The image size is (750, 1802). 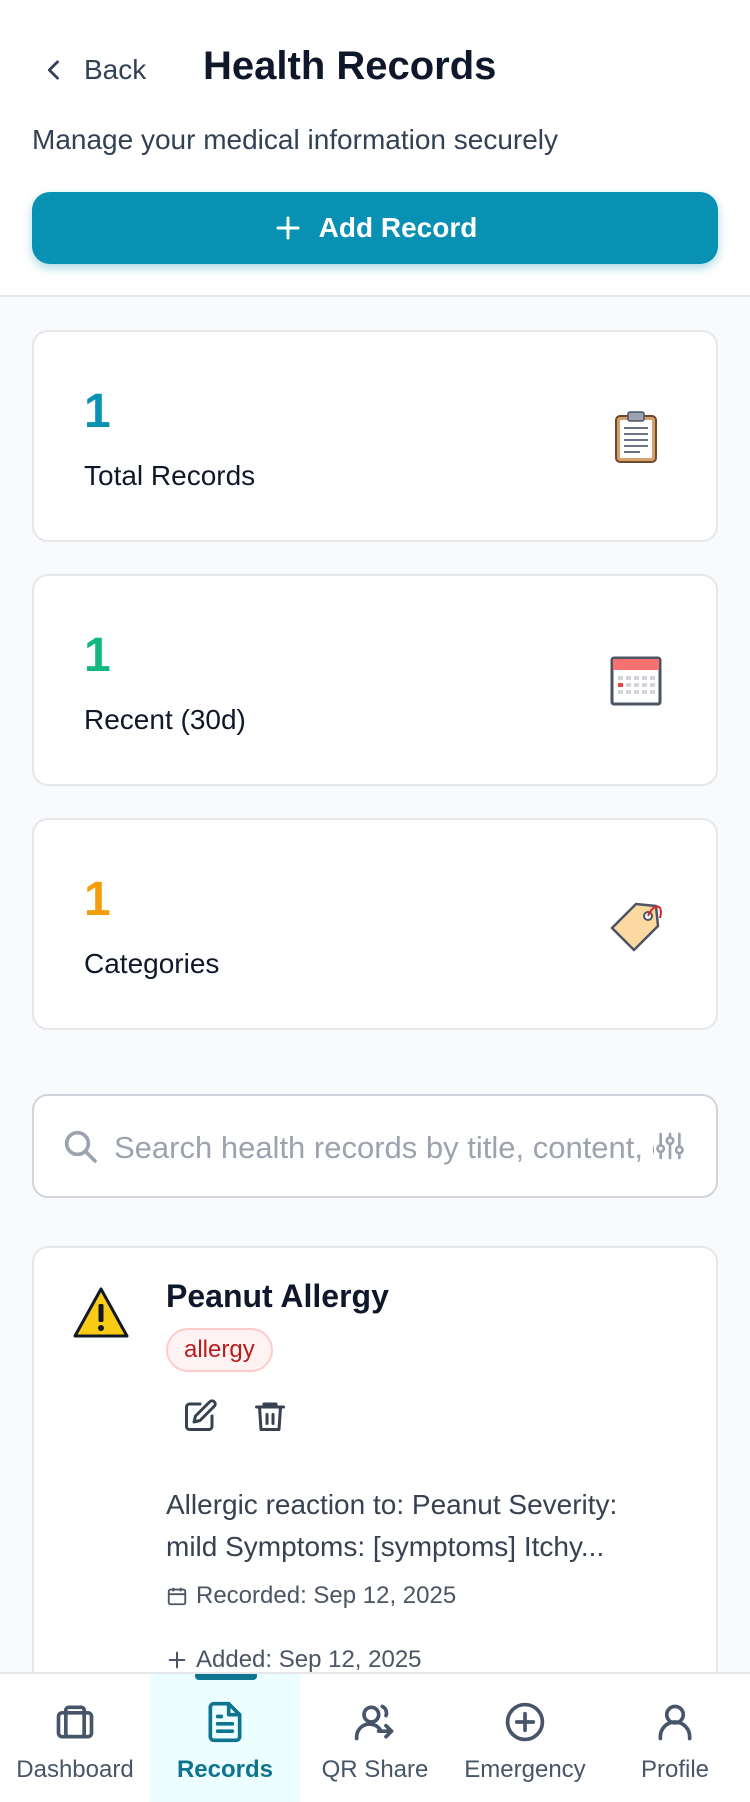 I want to click on plus-circle-icon, so click(x=525, y=1722).